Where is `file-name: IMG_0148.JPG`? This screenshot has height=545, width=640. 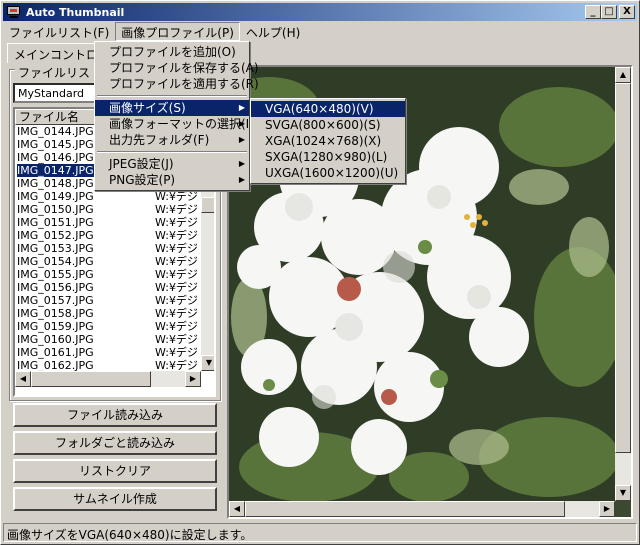 file-name: IMG_0148.JPG is located at coordinates (55, 183).